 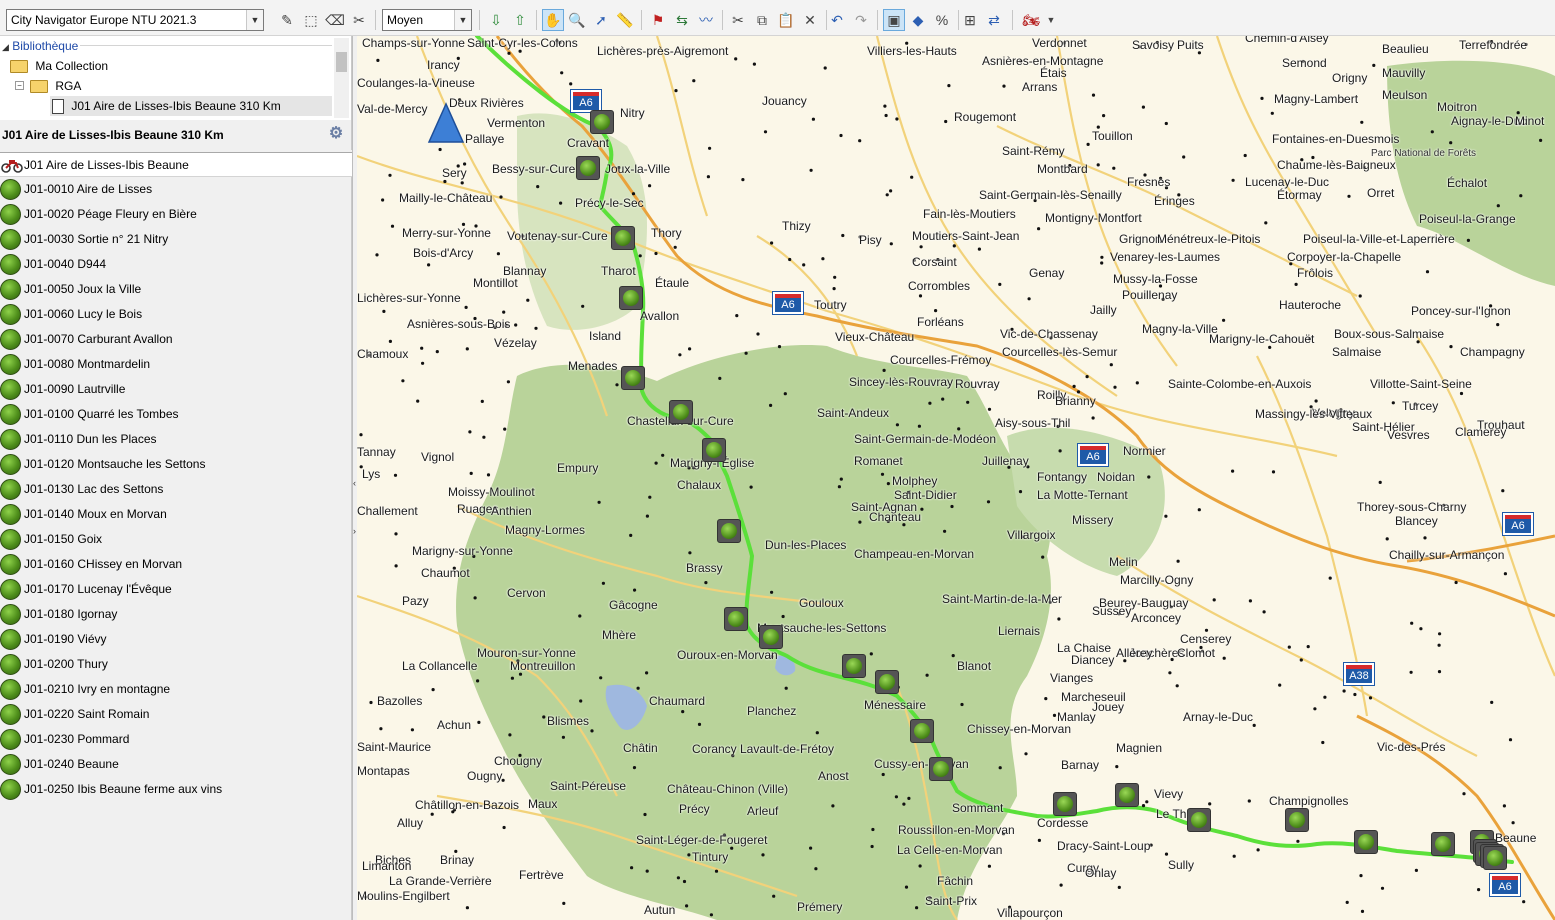 I want to click on hand-pan-icon: ✋, so click(x=553, y=20).